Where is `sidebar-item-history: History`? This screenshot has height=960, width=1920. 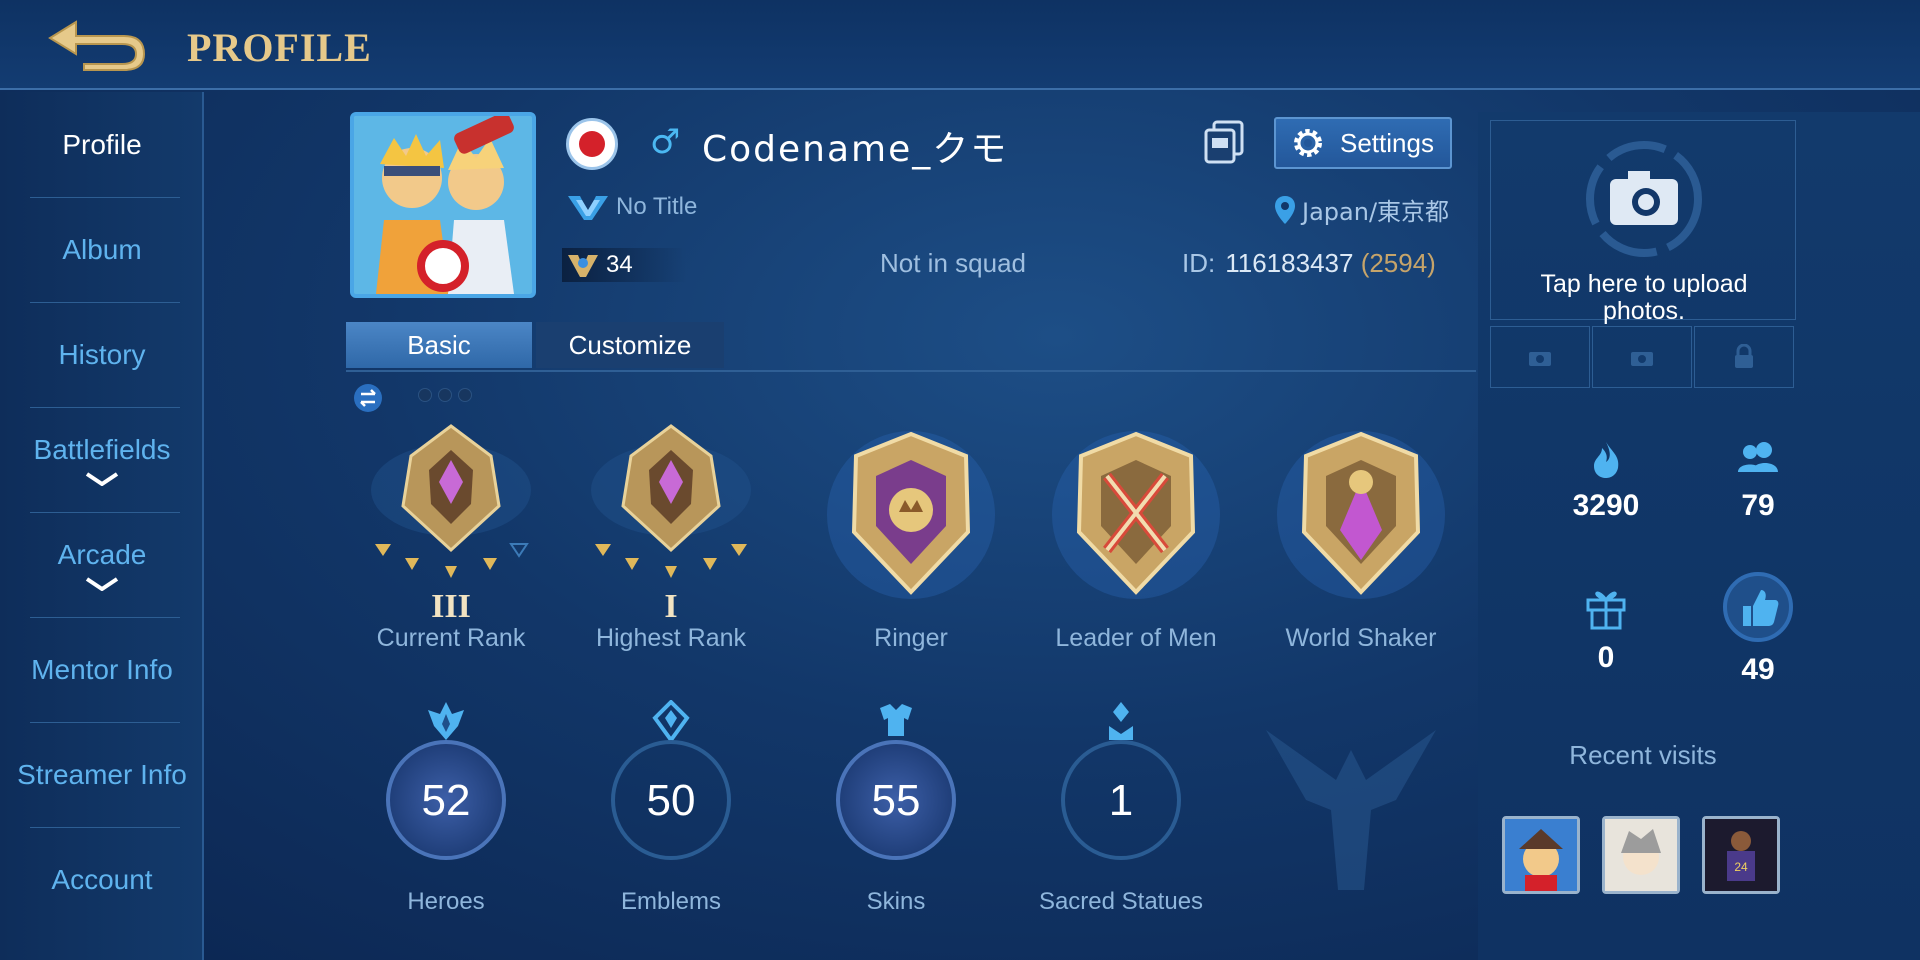 sidebar-item-history: History is located at coordinates (102, 354).